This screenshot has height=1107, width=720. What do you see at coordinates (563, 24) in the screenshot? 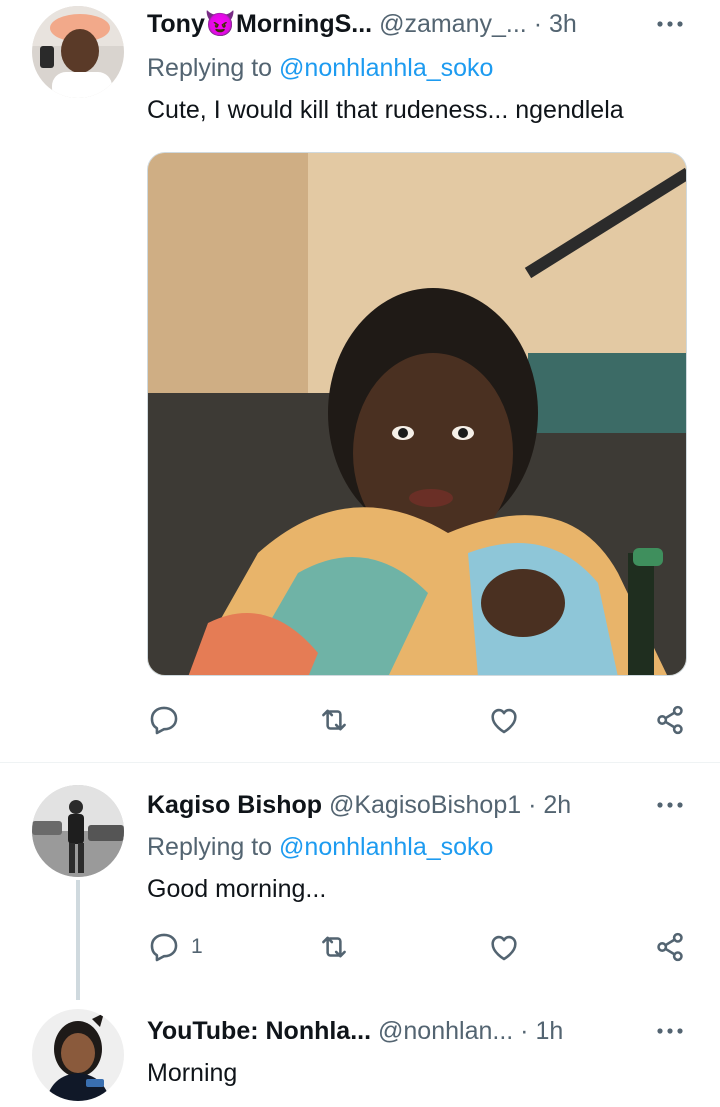
I see `timestamp: 3h` at bounding box center [563, 24].